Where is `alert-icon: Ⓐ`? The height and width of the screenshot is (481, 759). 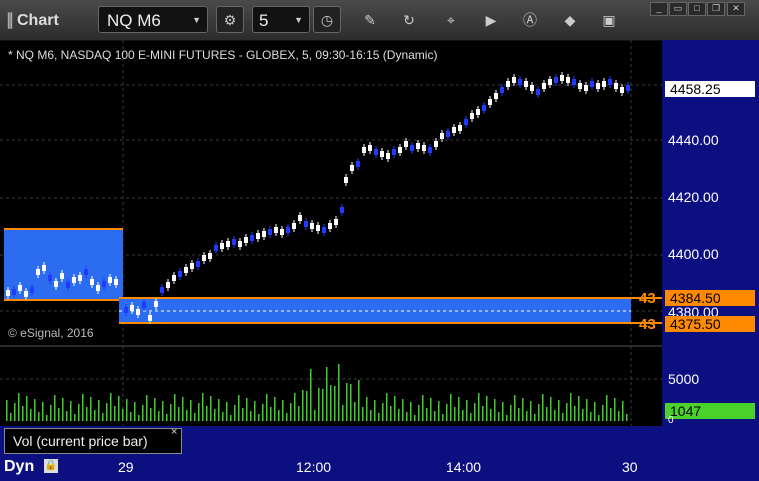 alert-icon: Ⓐ is located at coordinates (530, 20).